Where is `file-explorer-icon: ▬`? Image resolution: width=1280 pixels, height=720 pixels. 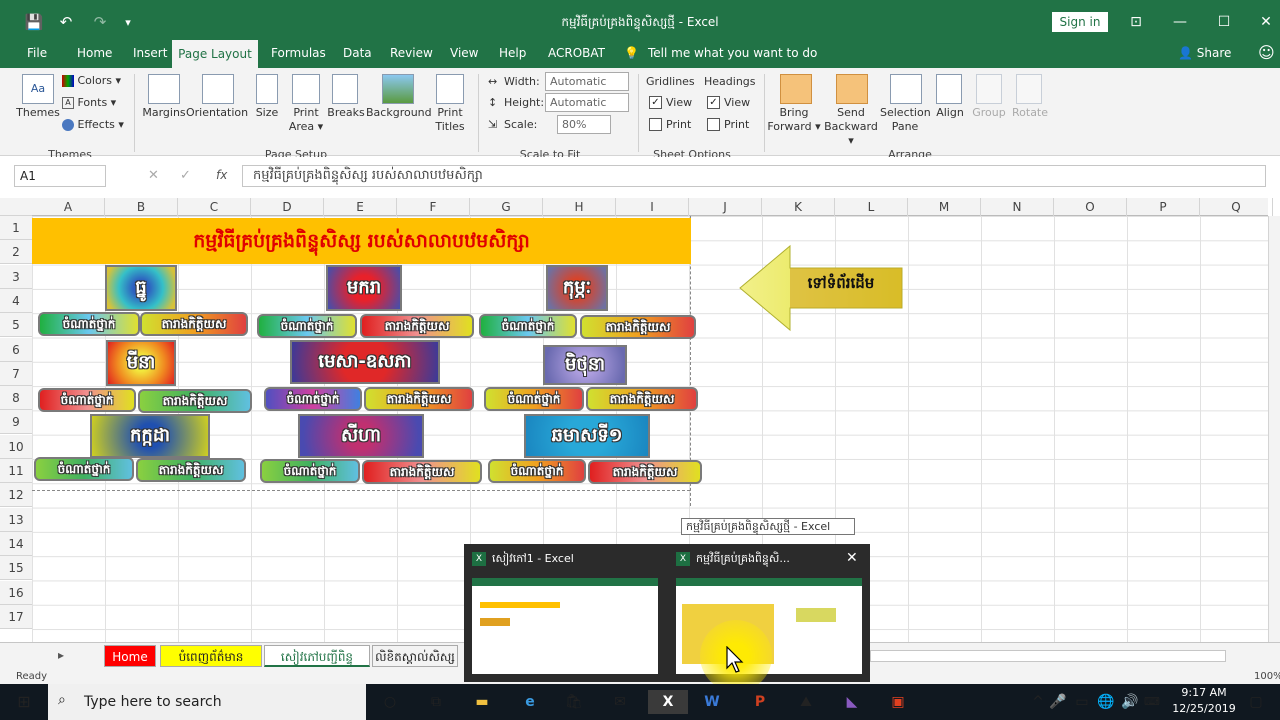 file-explorer-icon: ▬ is located at coordinates (482, 702).